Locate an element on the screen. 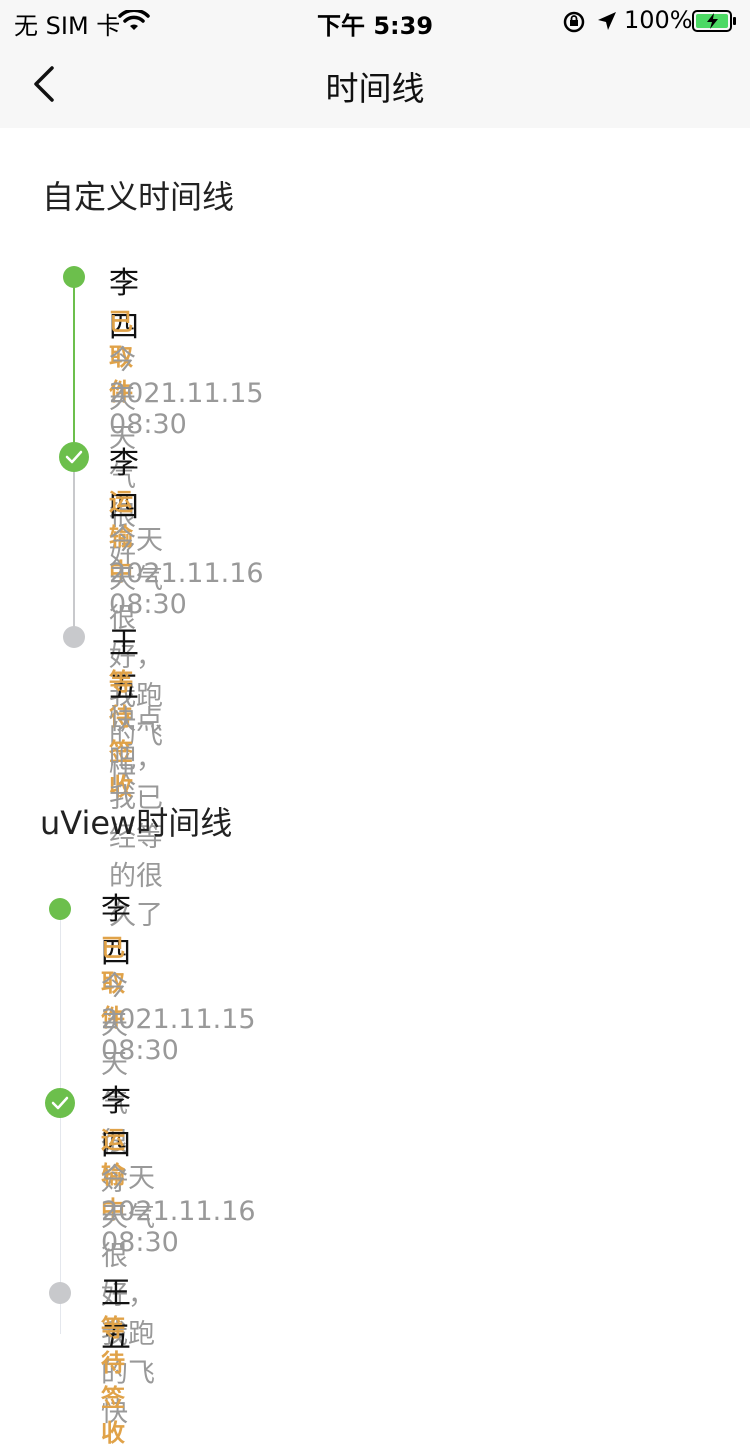 The height and width of the screenshot is (1448, 750). battery-percent: 100% is located at coordinates (658, 20).